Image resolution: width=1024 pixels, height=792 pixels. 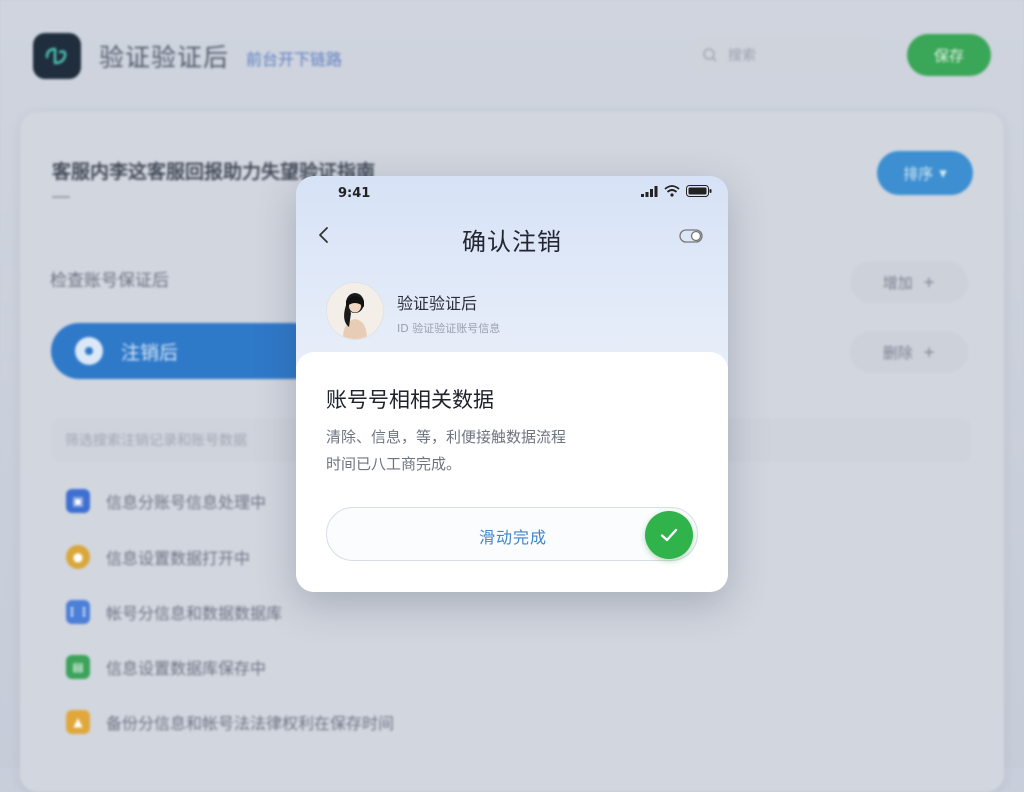 I want to click on status-bar: 9:41, so click(x=512, y=193).